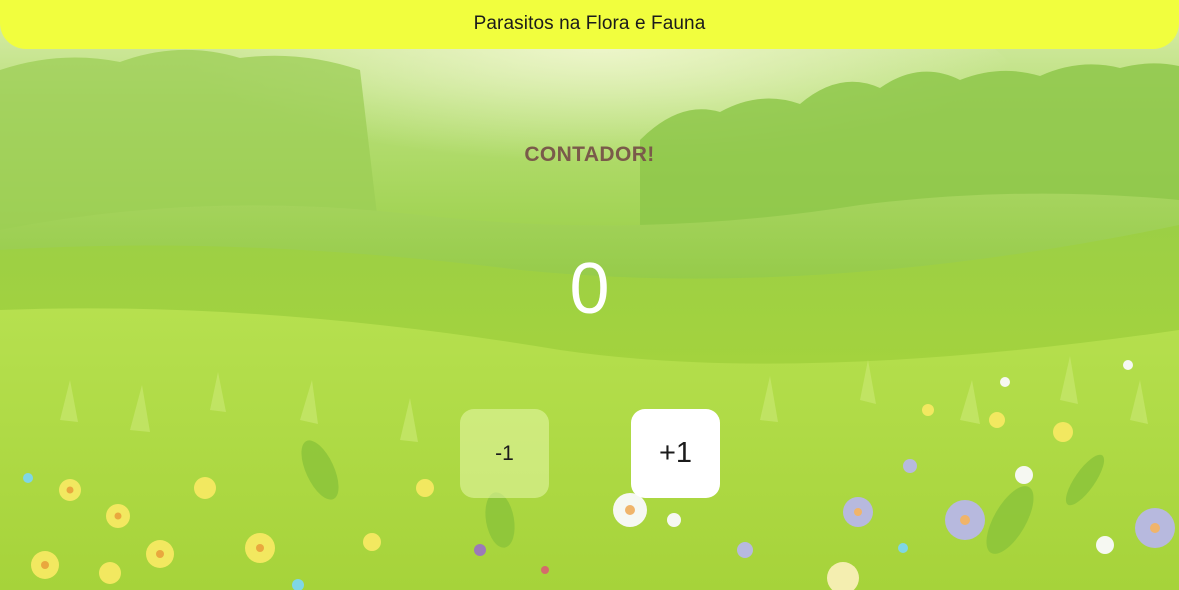  I want to click on increment-button: +1, so click(675, 453).